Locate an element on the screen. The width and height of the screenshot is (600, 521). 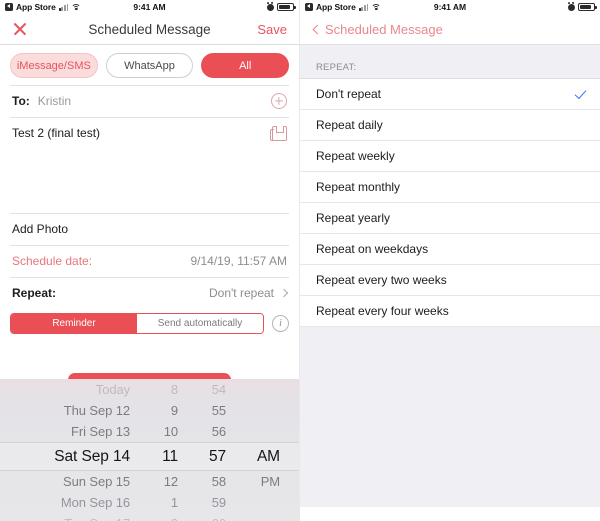
date-time-picker: Today 8 54 Thu Sep 12 9 55 Fri Sep 13 10 is located at coordinates (149, 450).